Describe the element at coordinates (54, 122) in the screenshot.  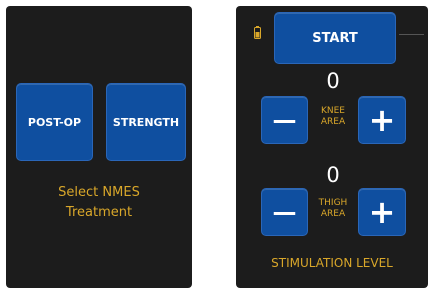
I see `post-op-button: POST-OP` at that location.